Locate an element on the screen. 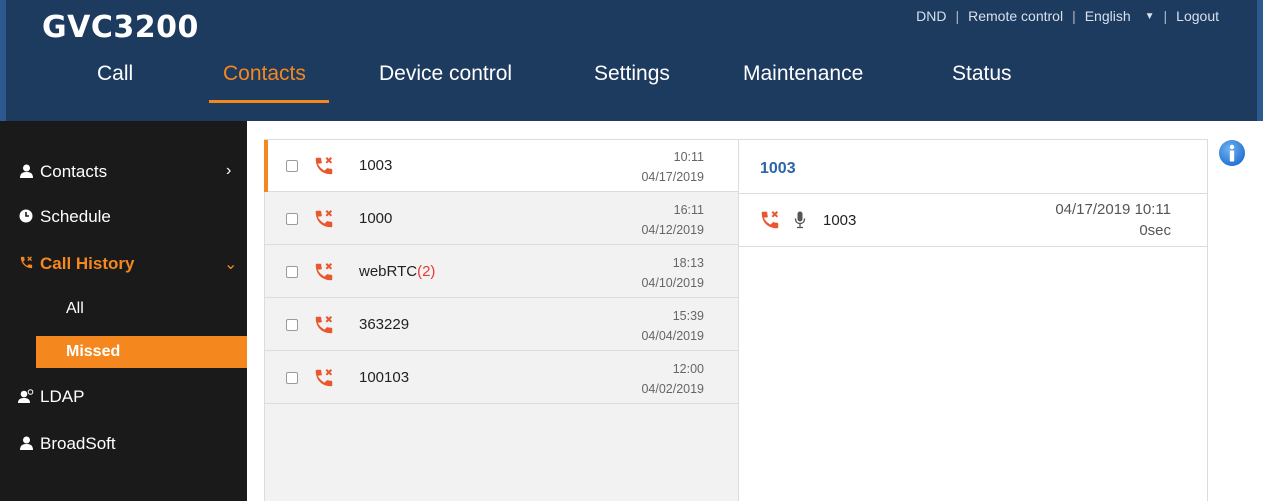  sidebar-subitem-all: All is located at coordinates (75, 309).